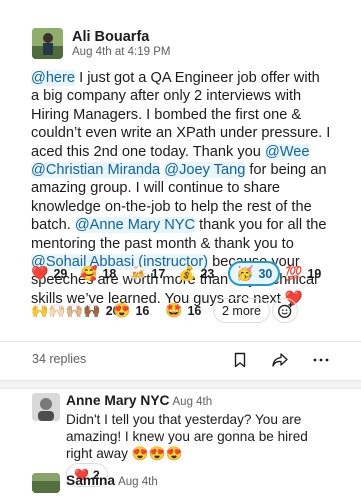  Describe the element at coordinates (182, 361) in the screenshot. I see `thread-bar: 34 replies` at that location.